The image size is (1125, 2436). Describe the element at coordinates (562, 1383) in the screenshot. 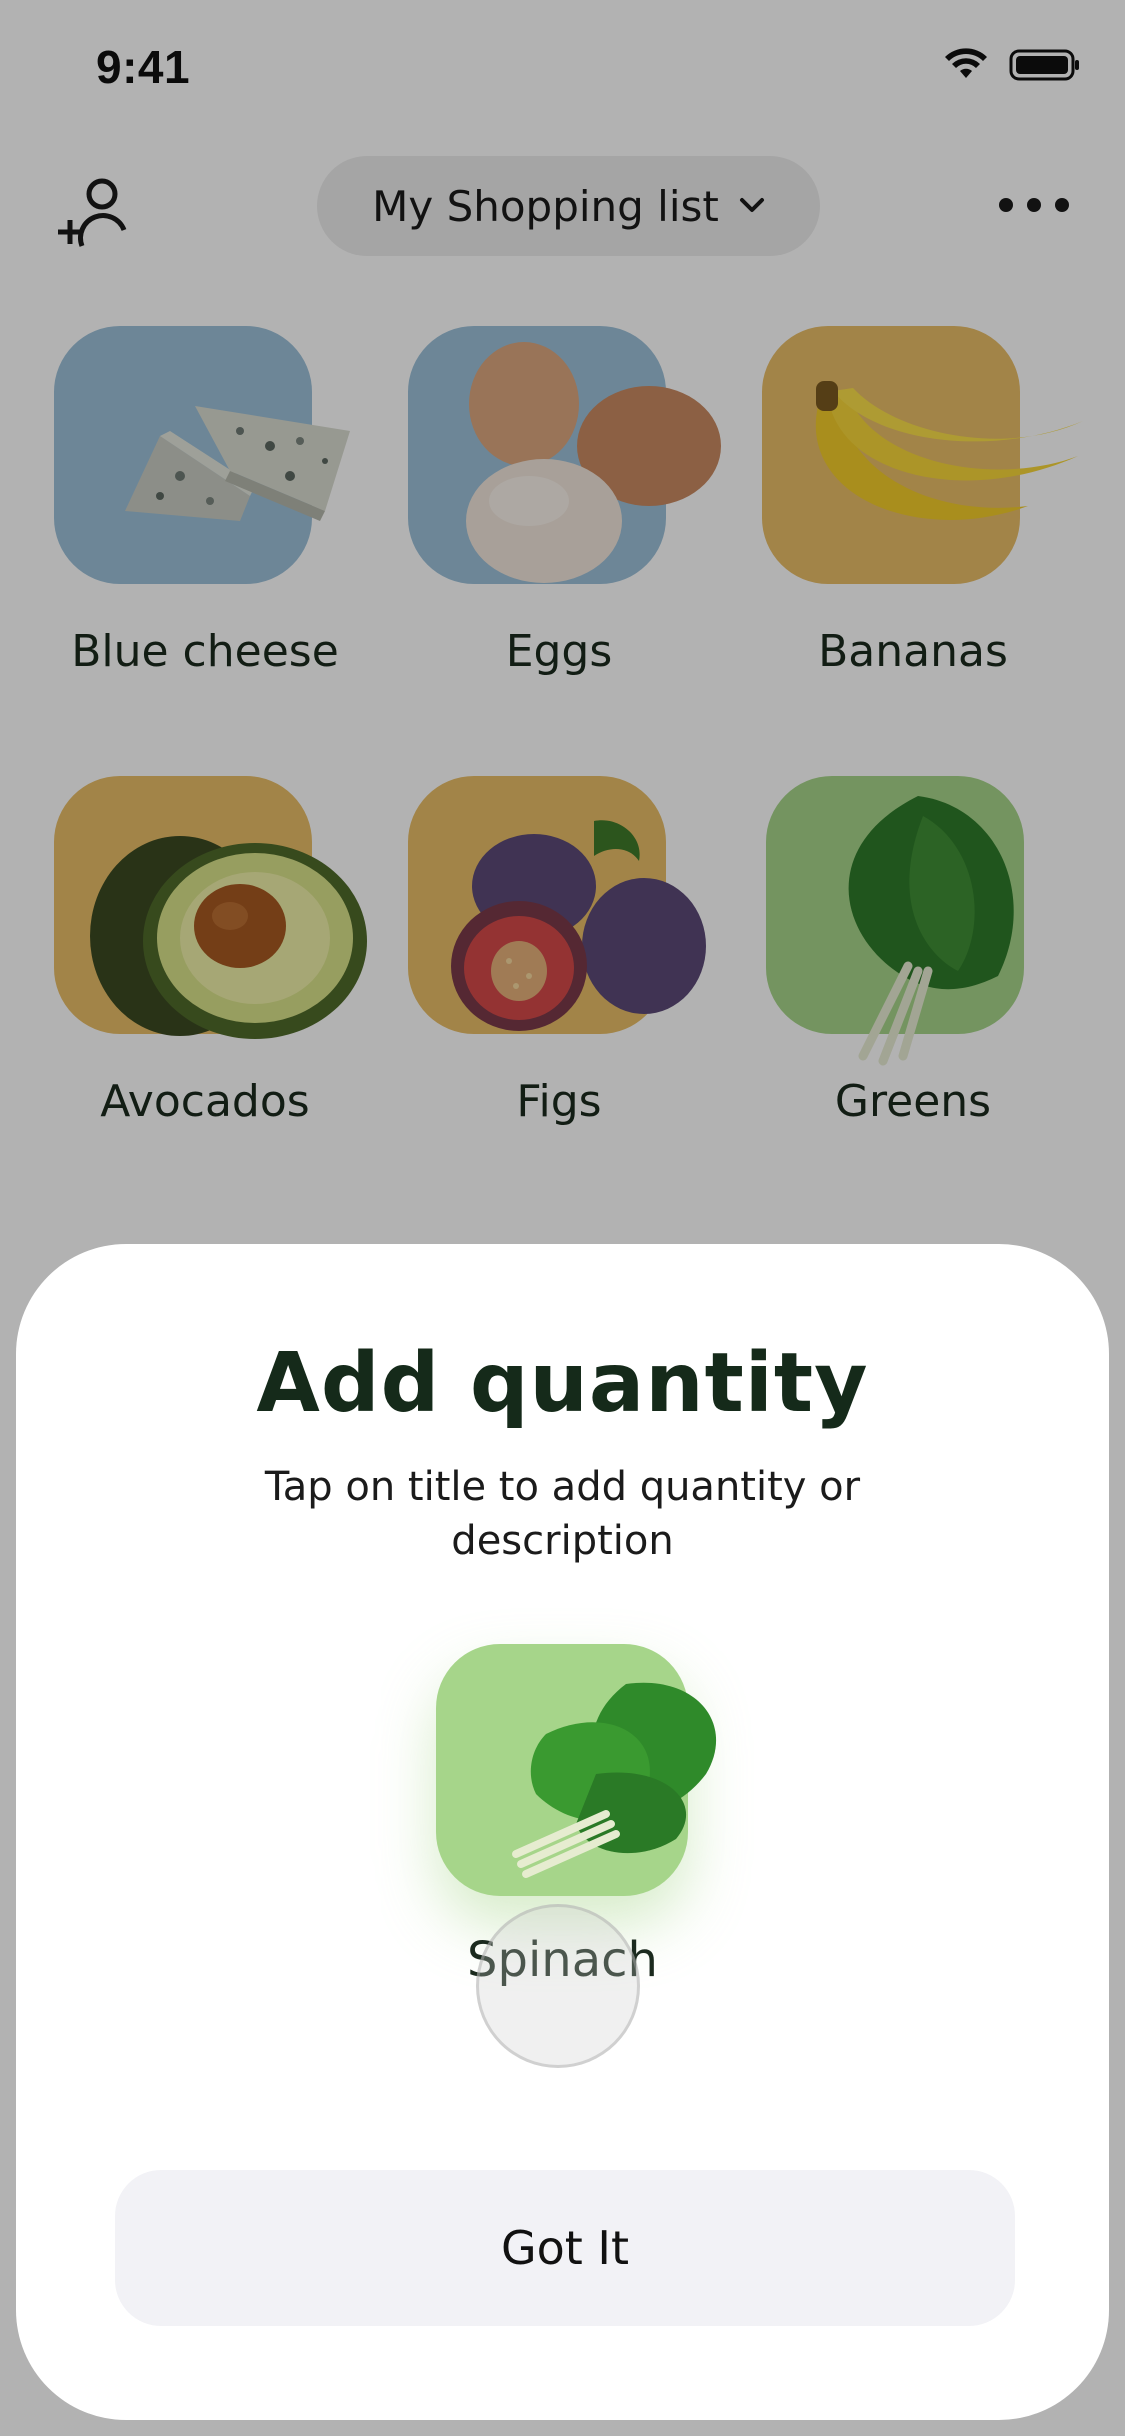

I see `sheet-title: Add quantity` at that location.